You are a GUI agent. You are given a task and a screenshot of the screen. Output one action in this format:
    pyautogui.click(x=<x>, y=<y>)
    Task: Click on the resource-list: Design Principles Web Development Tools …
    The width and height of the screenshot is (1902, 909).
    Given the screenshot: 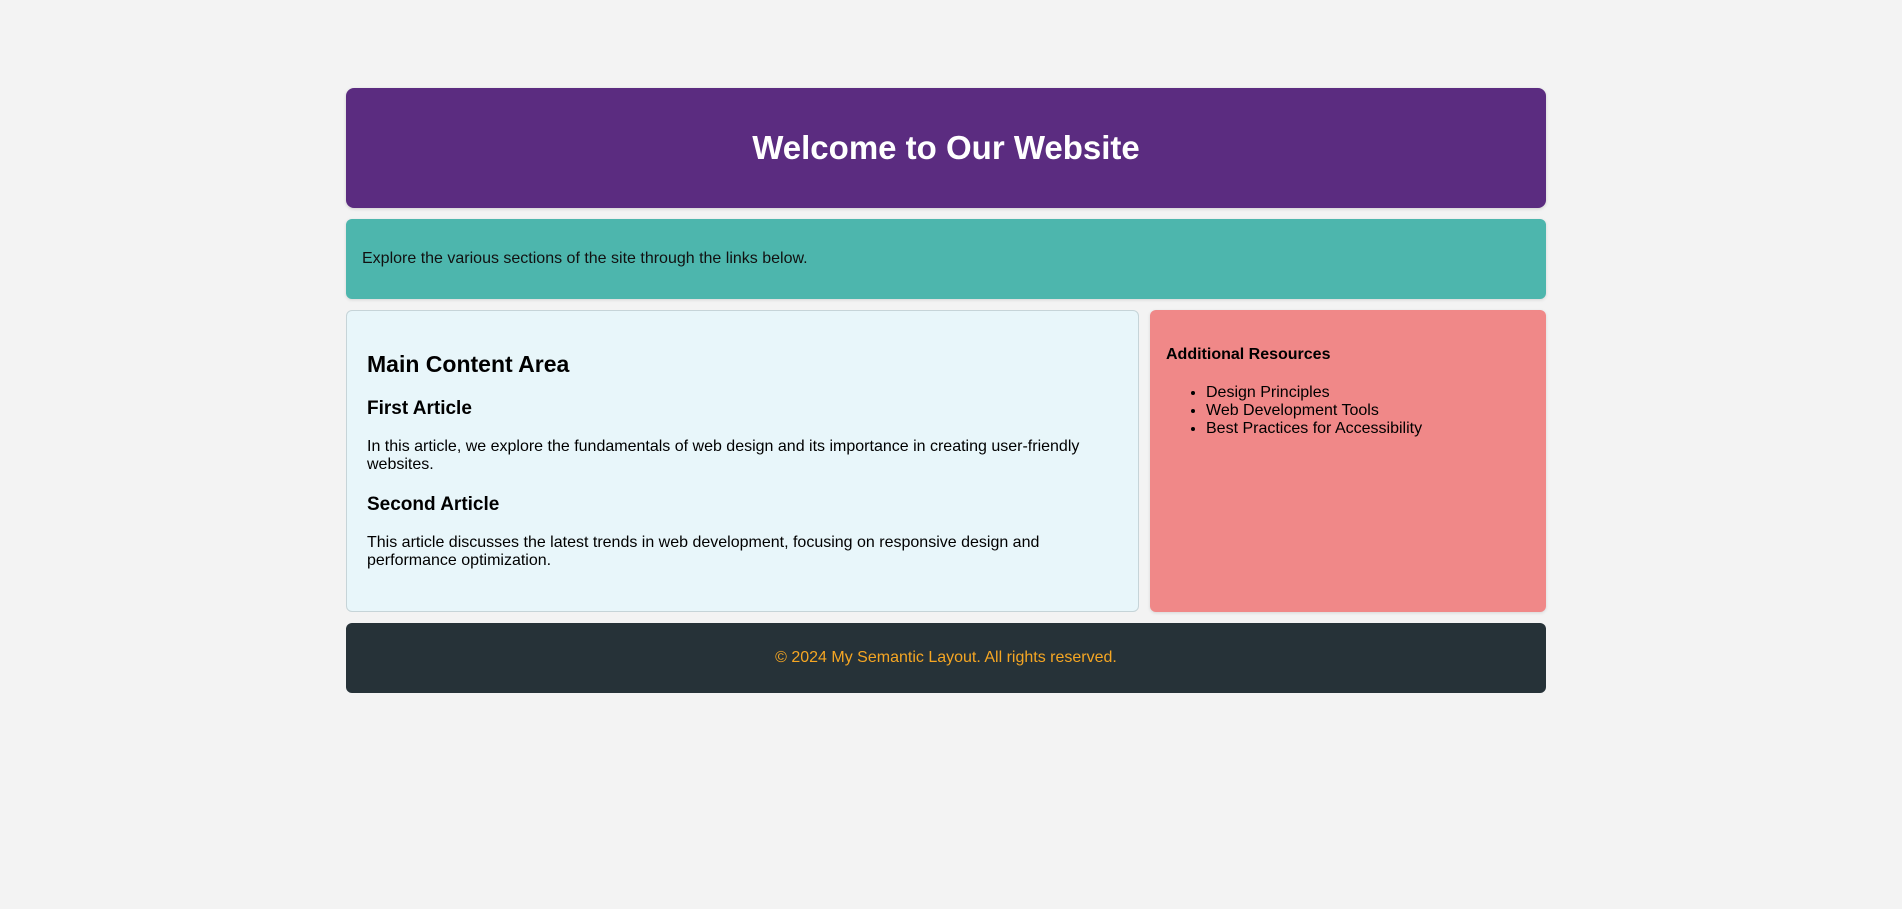 What is the action you would take?
    pyautogui.click(x=1348, y=411)
    